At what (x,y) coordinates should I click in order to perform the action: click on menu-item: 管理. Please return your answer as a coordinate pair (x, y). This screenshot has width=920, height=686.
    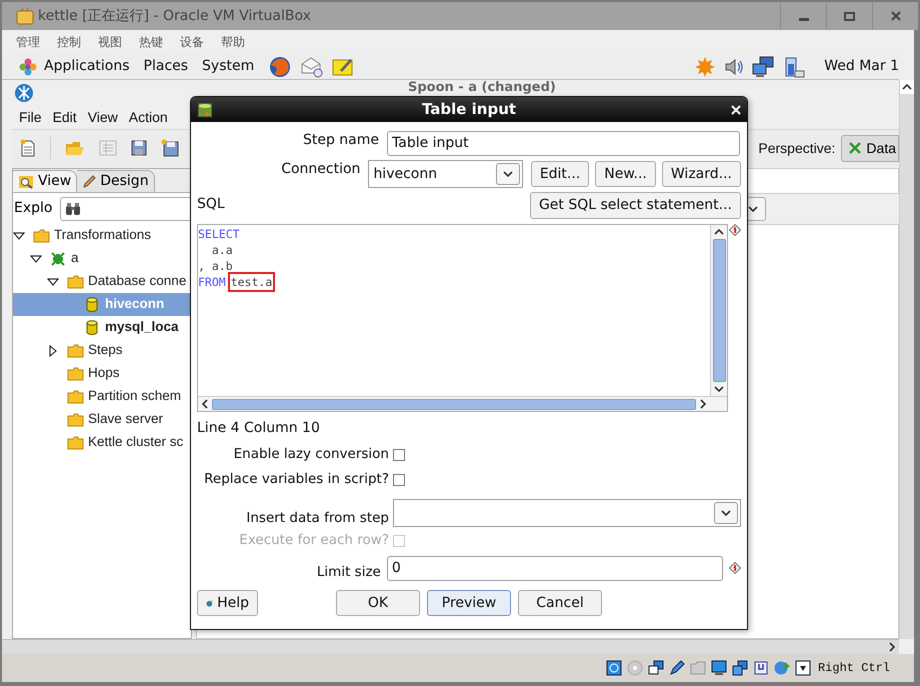
    Looking at the image, I should click on (28, 42).